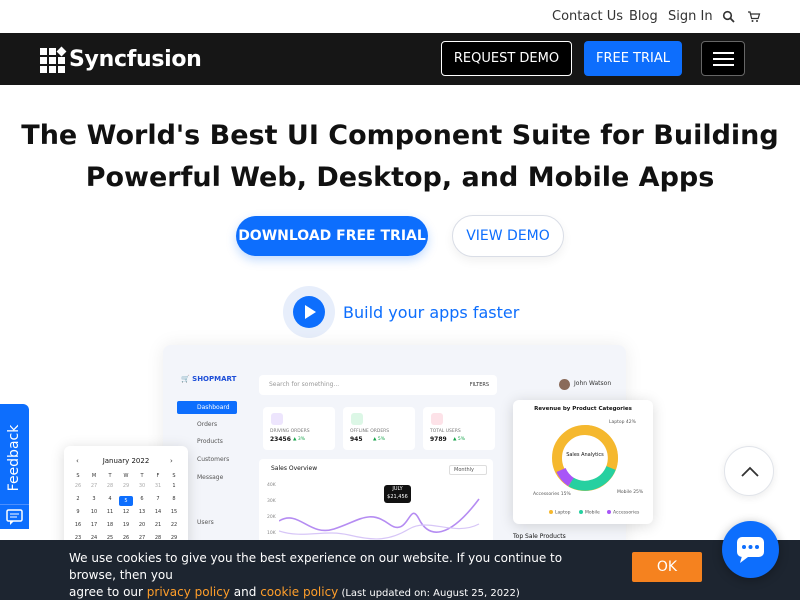 Image resolution: width=800 pixels, height=600 pixels. Describe the element at coordinates (271, 485) in the screenshot. I see `y-tick: 40K` at that location.